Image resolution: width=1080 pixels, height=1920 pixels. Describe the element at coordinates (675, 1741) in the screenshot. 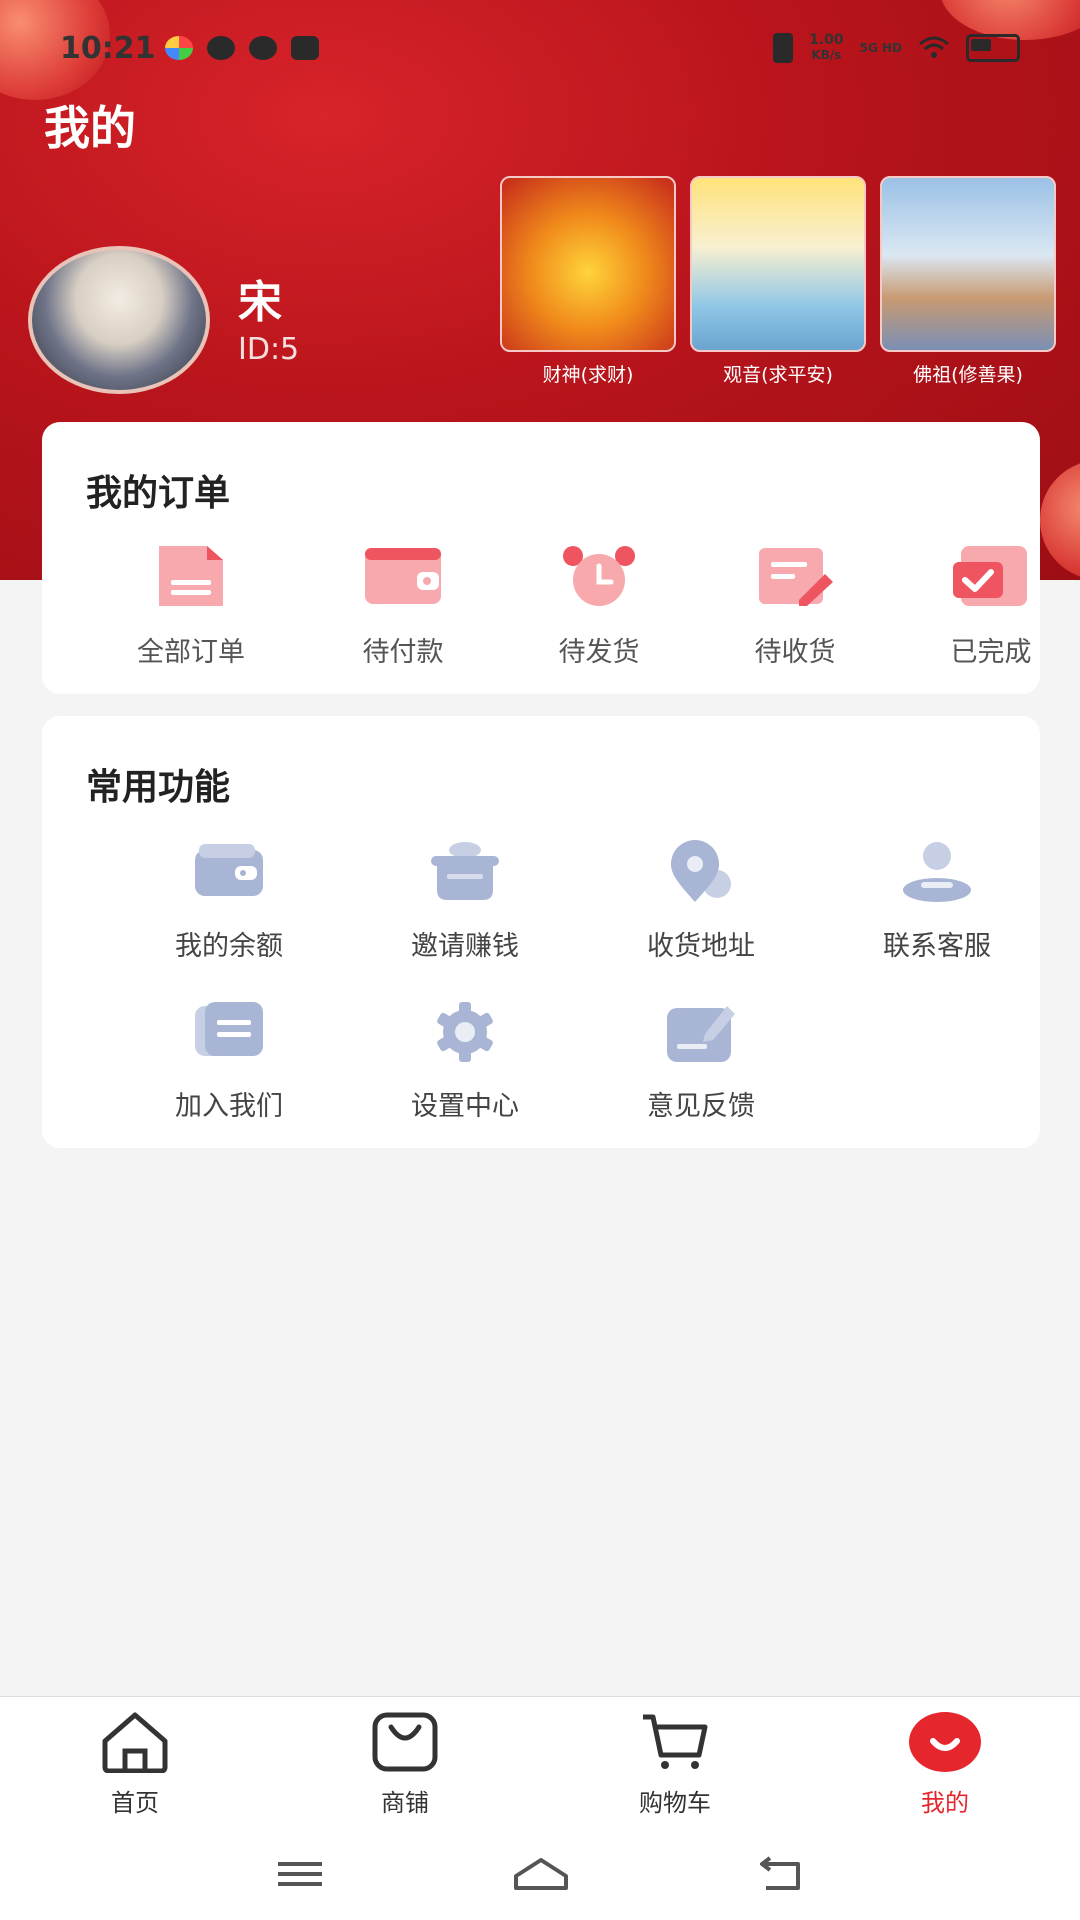

I see `cart-icon` at that location.